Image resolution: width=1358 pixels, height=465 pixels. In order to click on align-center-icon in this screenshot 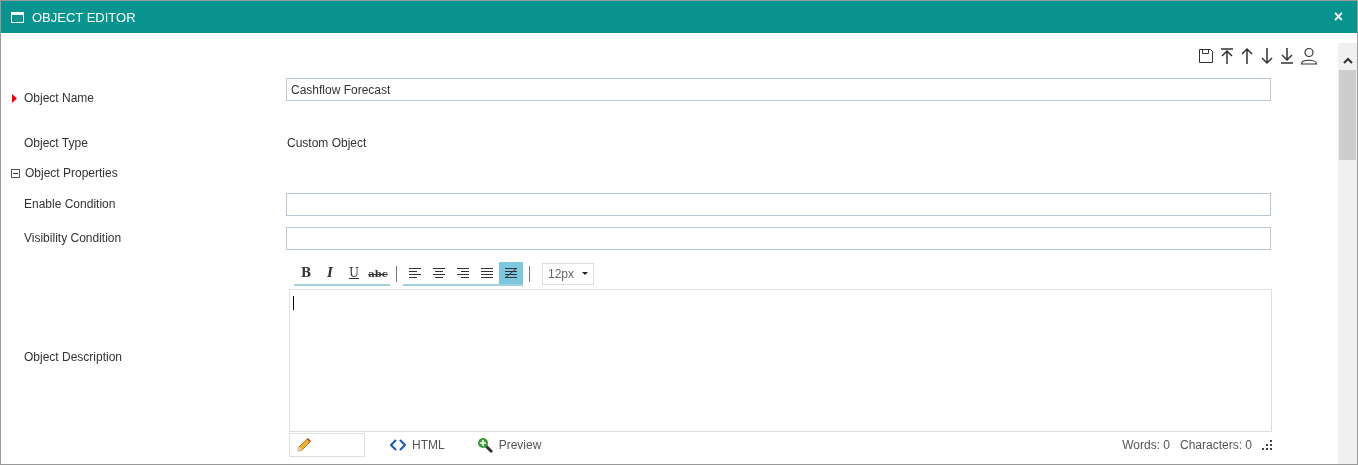, I will do `click(439, 273)`.